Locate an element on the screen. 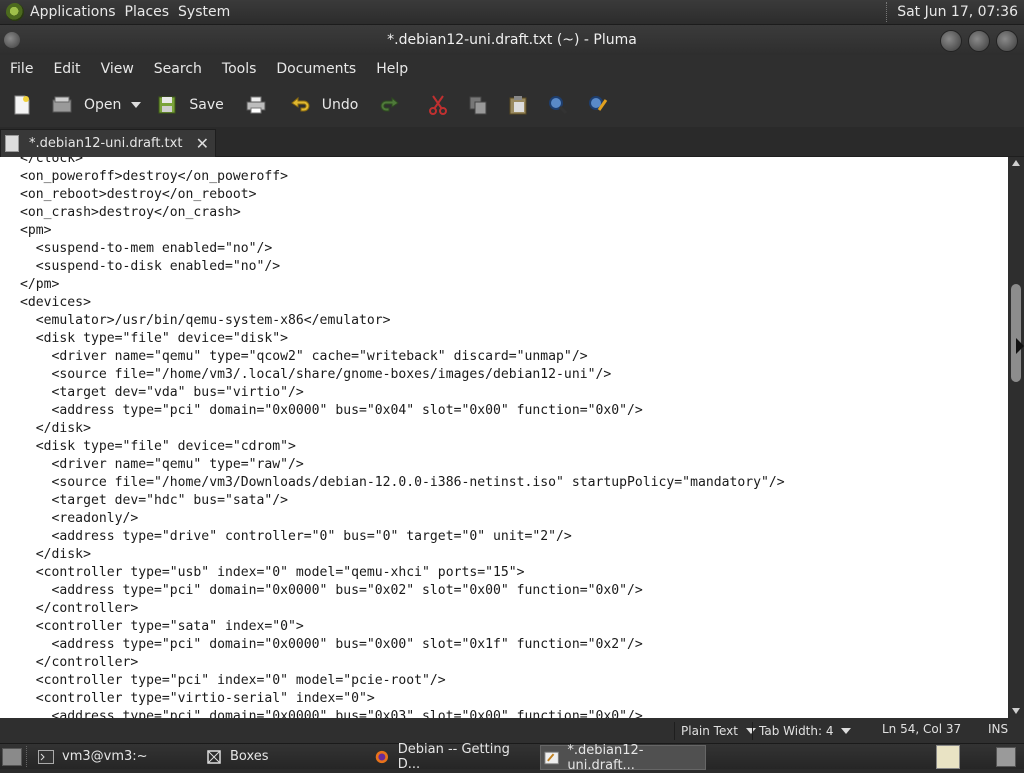  maximize-button is located at coordinates (979, 41).